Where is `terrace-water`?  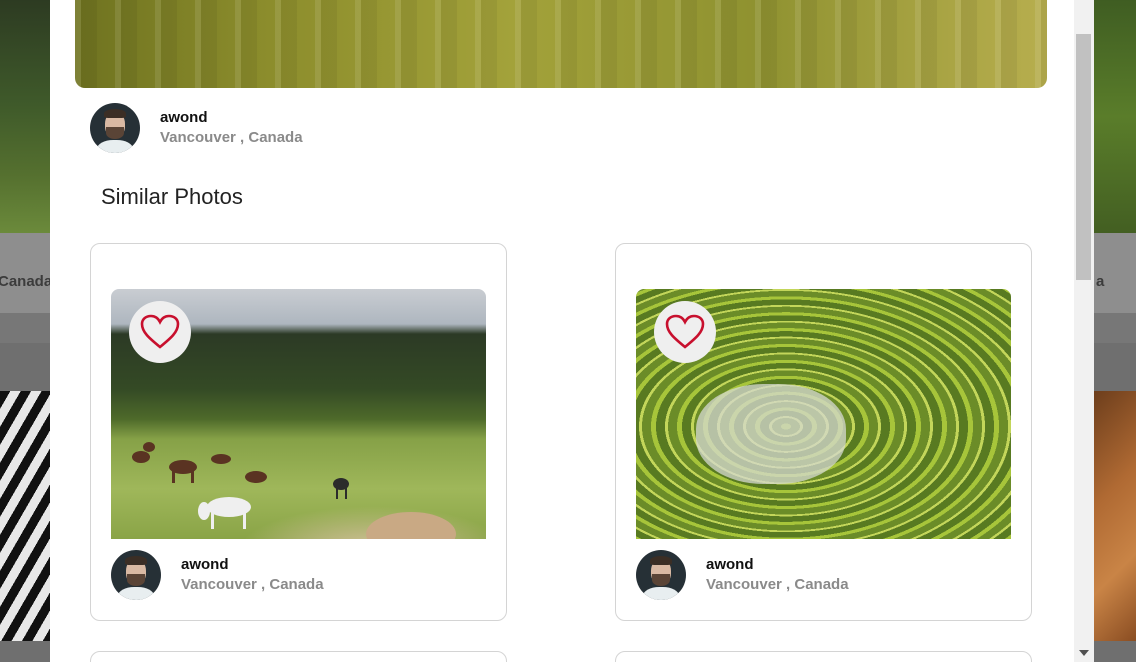 terrace-water is located at coordinates (771, 434).